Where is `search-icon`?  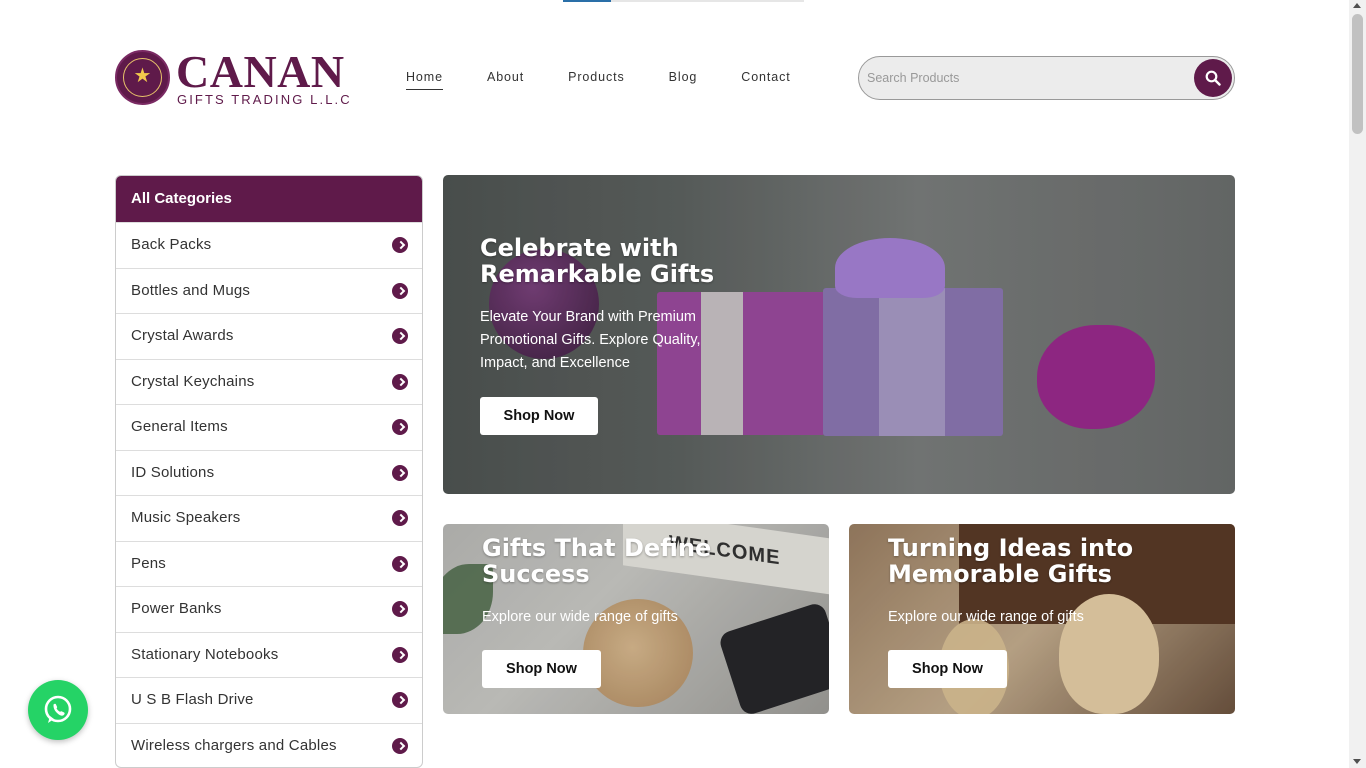
search-icon is located at coordinates (1213, 78).